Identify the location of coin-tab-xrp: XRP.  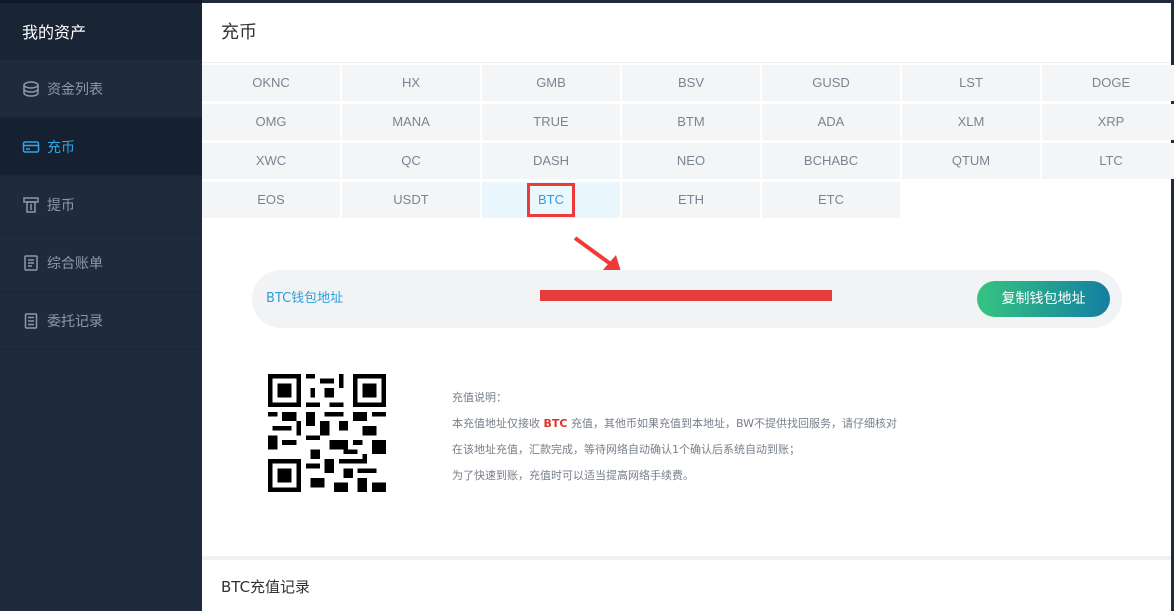
(1108, 122).